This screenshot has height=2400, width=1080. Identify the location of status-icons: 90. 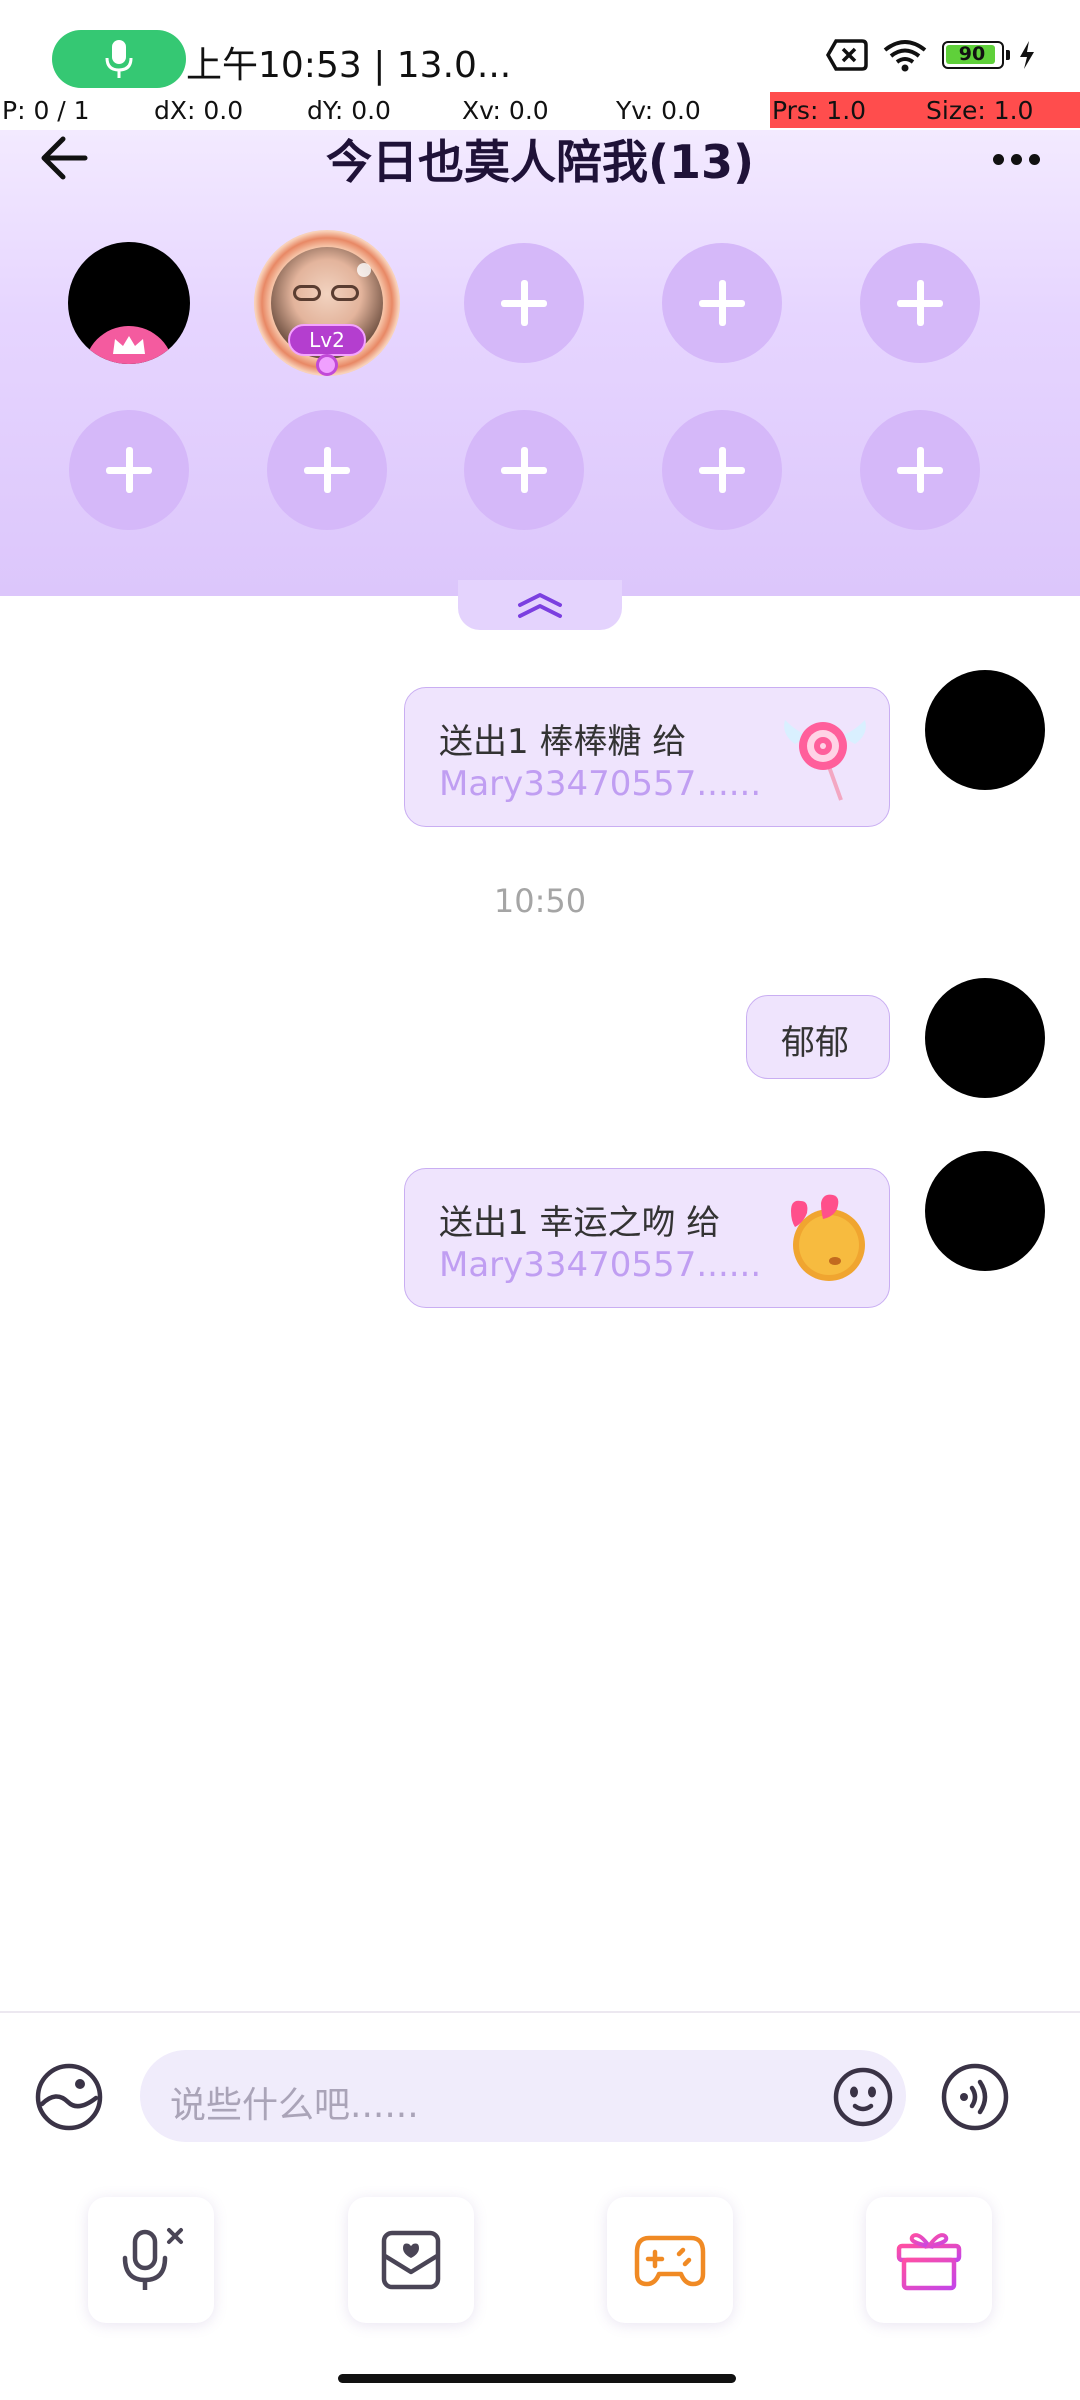
(931, 55).